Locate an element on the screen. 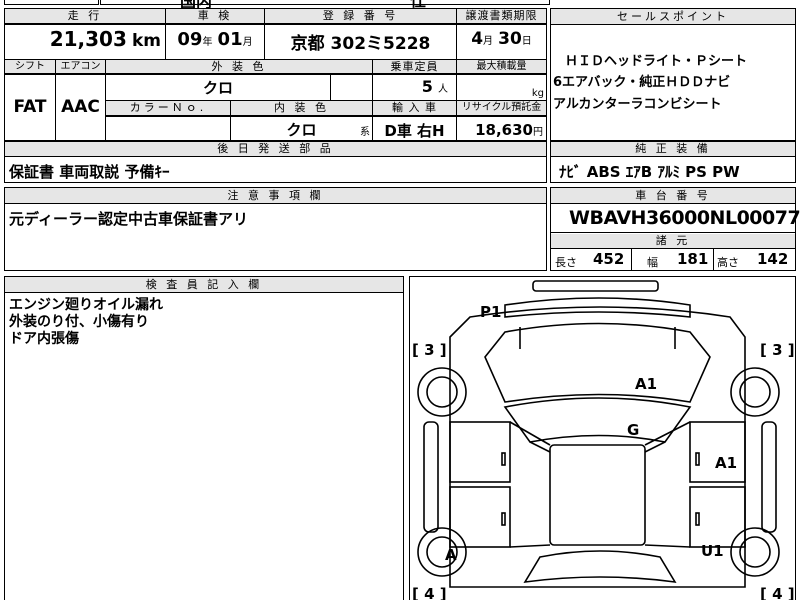 The height and width of the screenshot is (600, 800). interior-color-cell: クロ 系 is located at coordinates (301, 129).